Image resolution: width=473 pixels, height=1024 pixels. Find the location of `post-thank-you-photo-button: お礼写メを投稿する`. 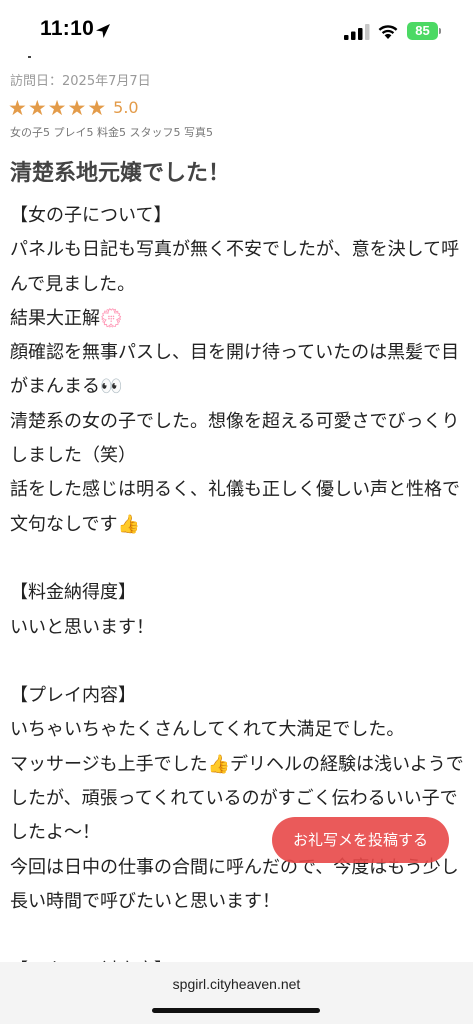

post-thank-you-photo-button: お礼写メを投稿する is located at coordinates (360, 840).